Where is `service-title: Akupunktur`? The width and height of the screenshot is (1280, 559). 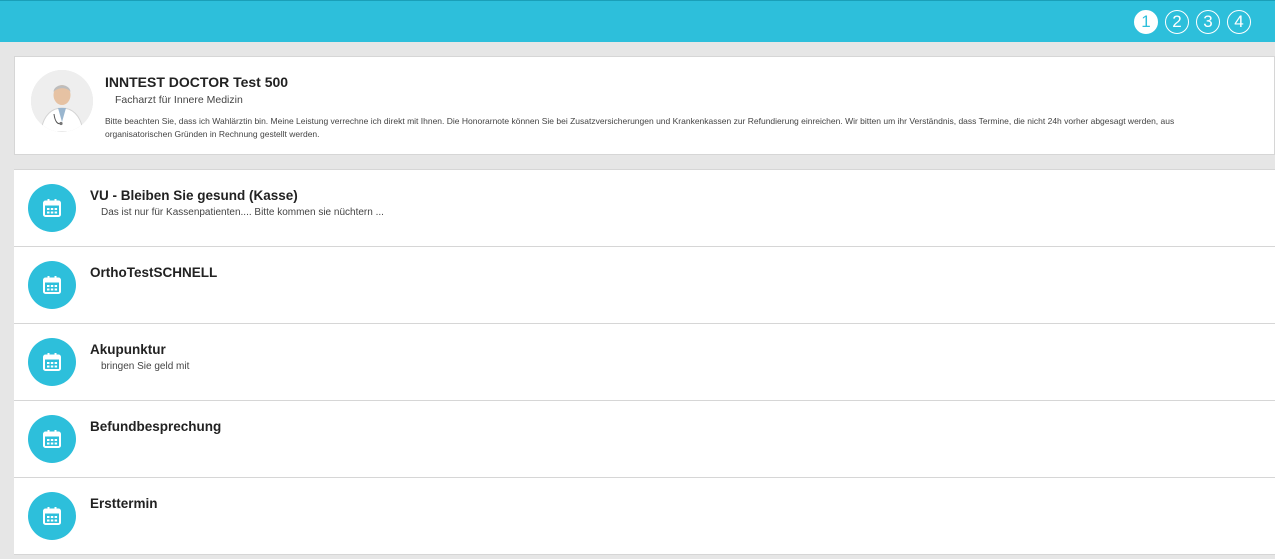 service-title: Akupunktur is located at coordinates (128, 349).